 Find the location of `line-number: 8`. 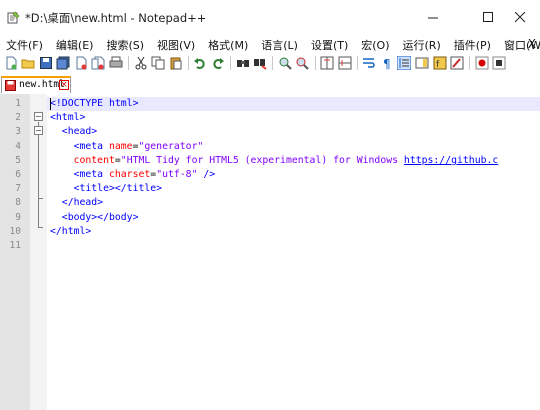

line-number: 8 is located at coordinates (18, 203).